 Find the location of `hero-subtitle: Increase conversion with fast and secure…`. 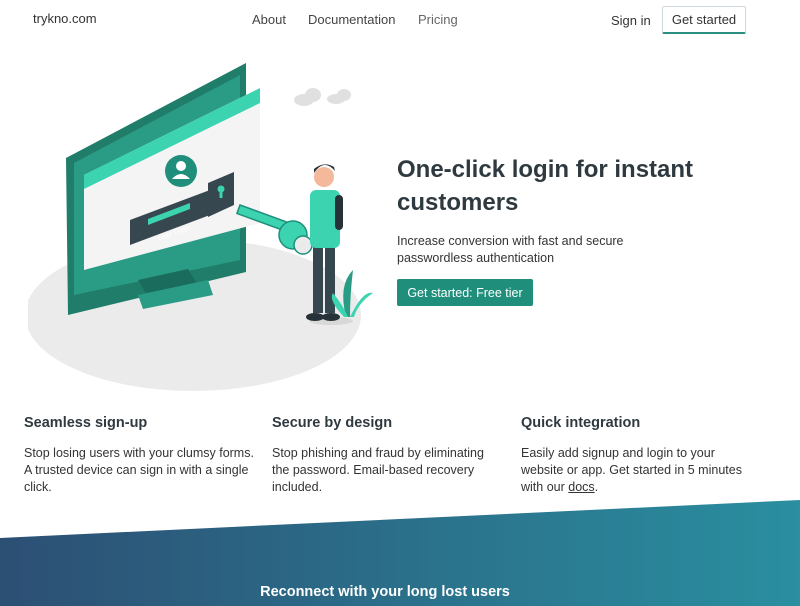

hero-subtitle: Increase conversion with fast and secure… is located at coordinates (510, 249).